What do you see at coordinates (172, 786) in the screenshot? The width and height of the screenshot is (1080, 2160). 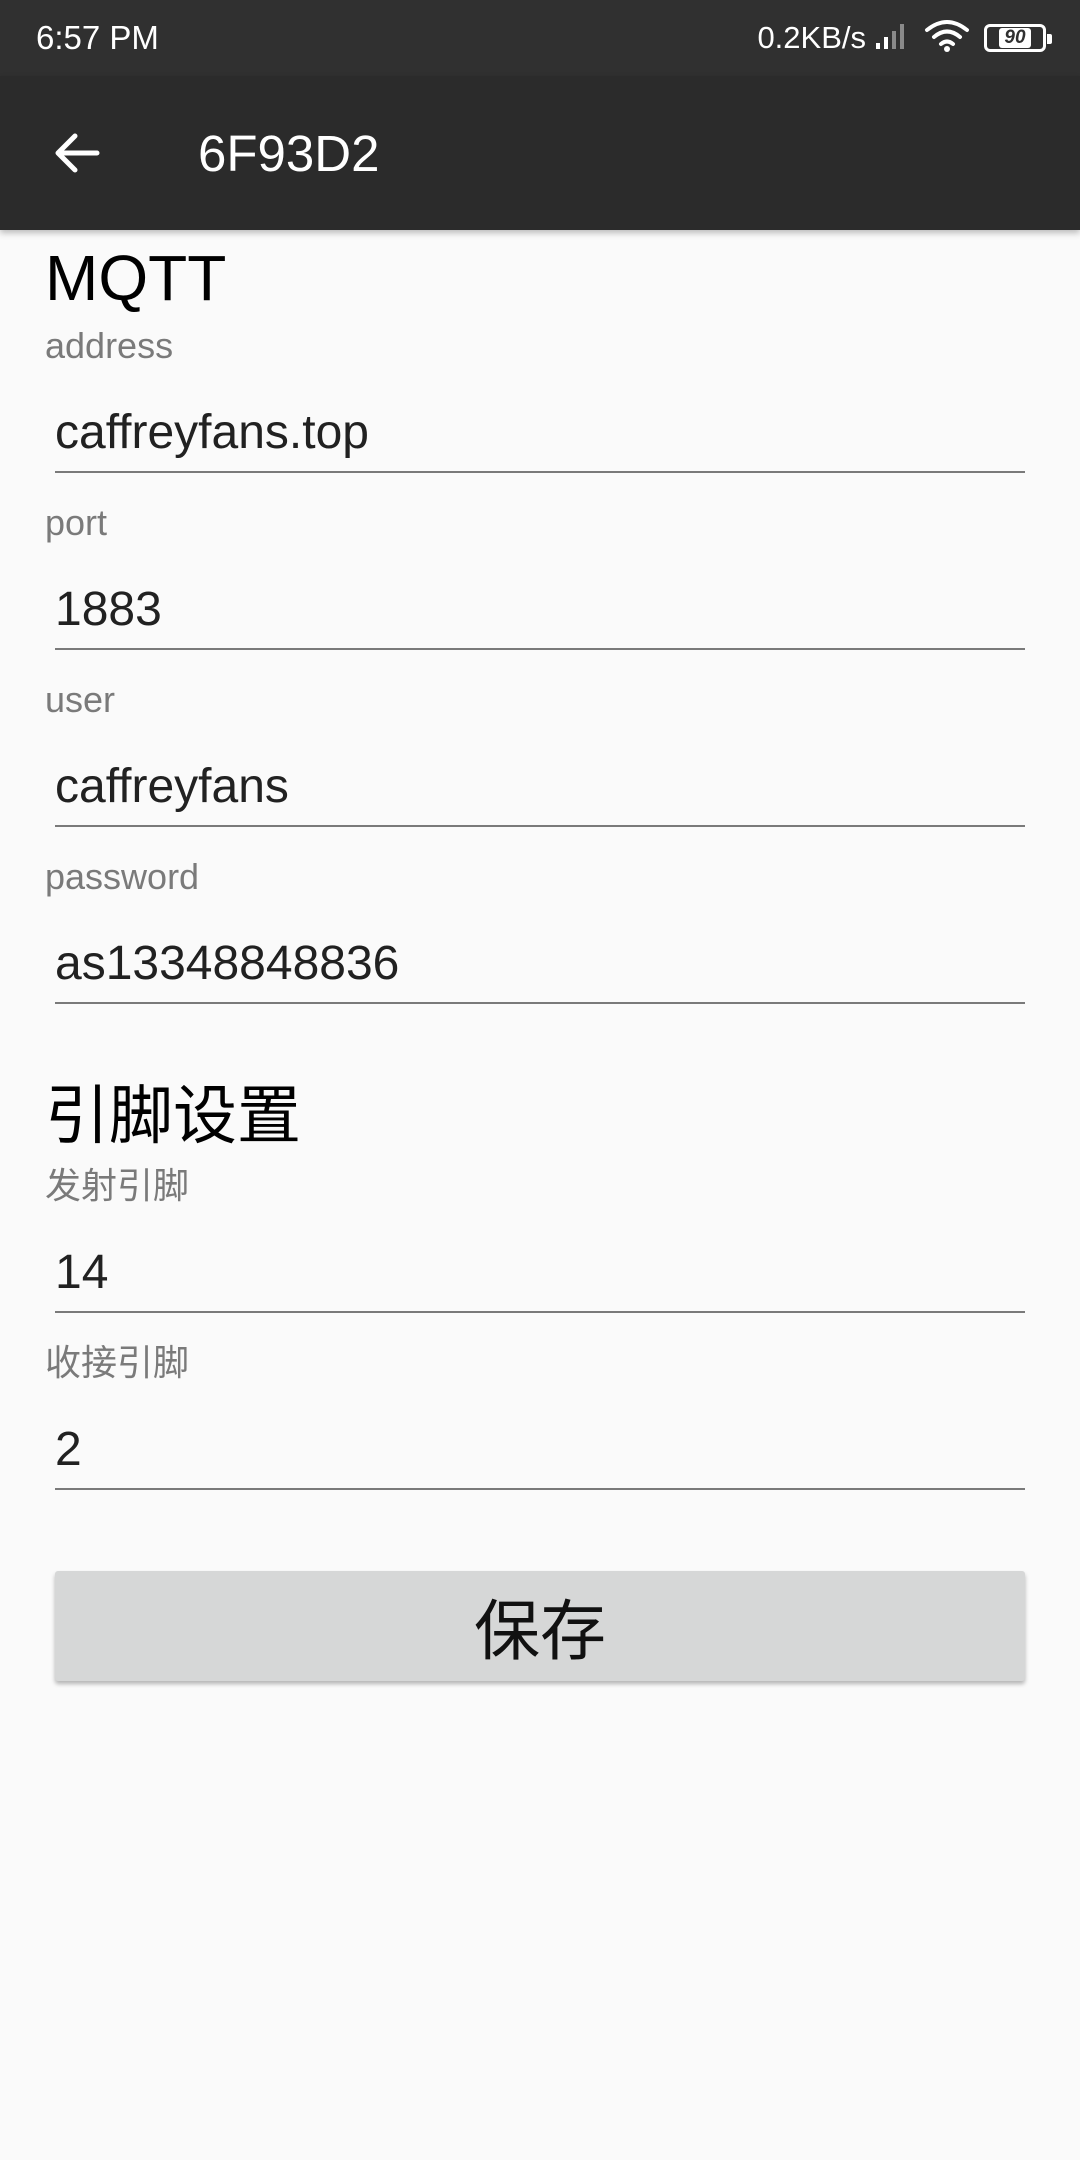 I see `user-value: caffreyfans` at bounding box center [172, 786].